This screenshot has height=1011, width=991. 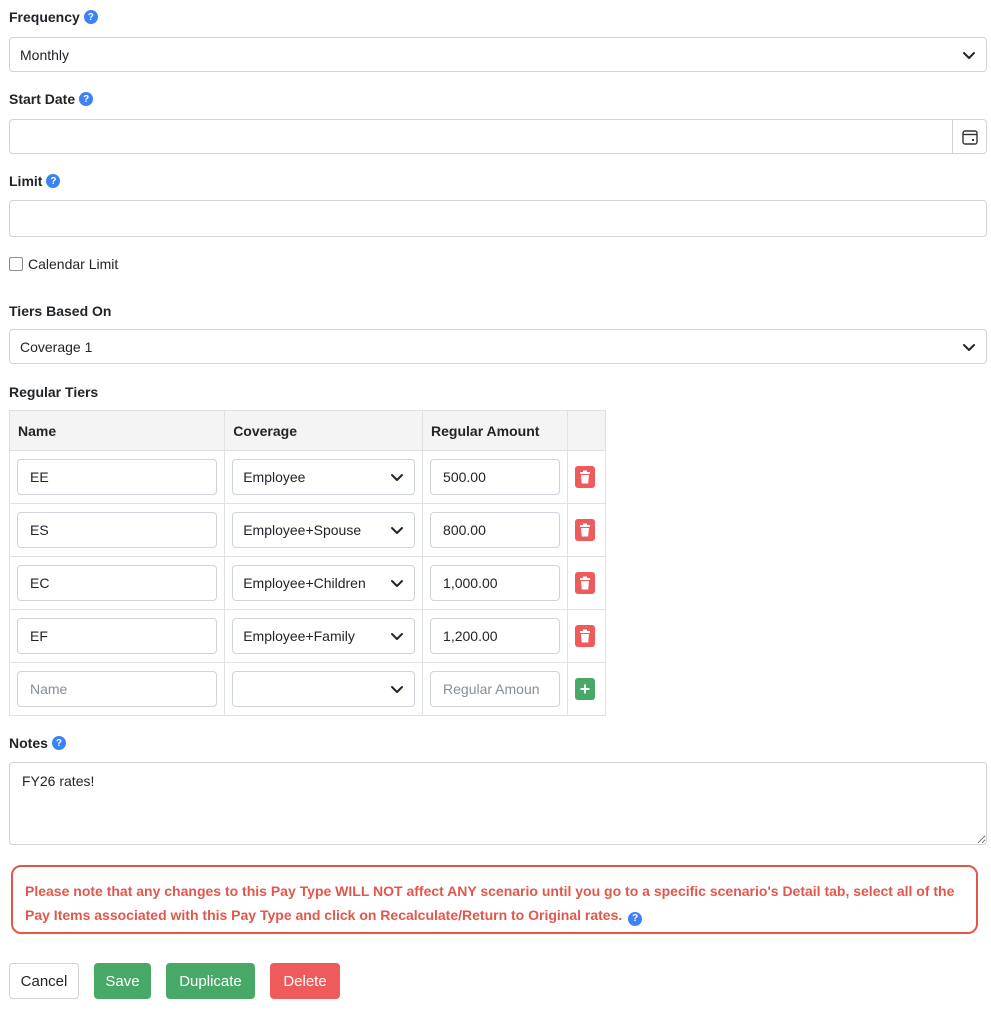 I want to click on table-row: ES Employee+Spouse 800.00, so click(x=307, y=530).